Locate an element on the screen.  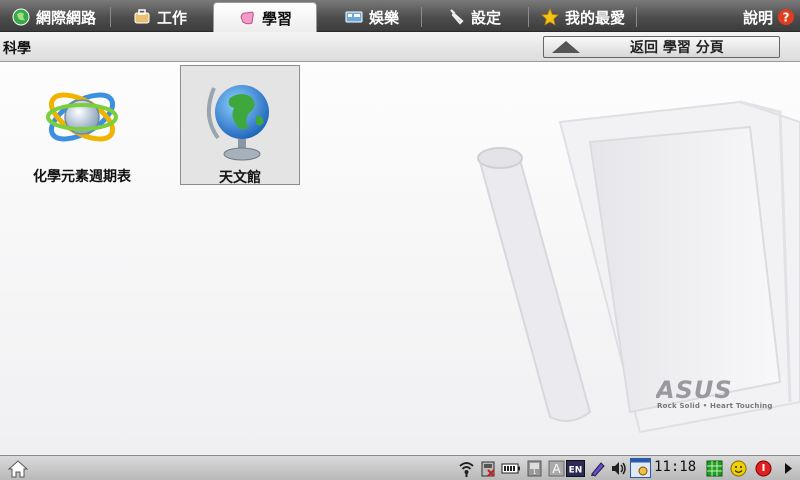
keyboard-icon: 1 is located at coordinates (534, 468).